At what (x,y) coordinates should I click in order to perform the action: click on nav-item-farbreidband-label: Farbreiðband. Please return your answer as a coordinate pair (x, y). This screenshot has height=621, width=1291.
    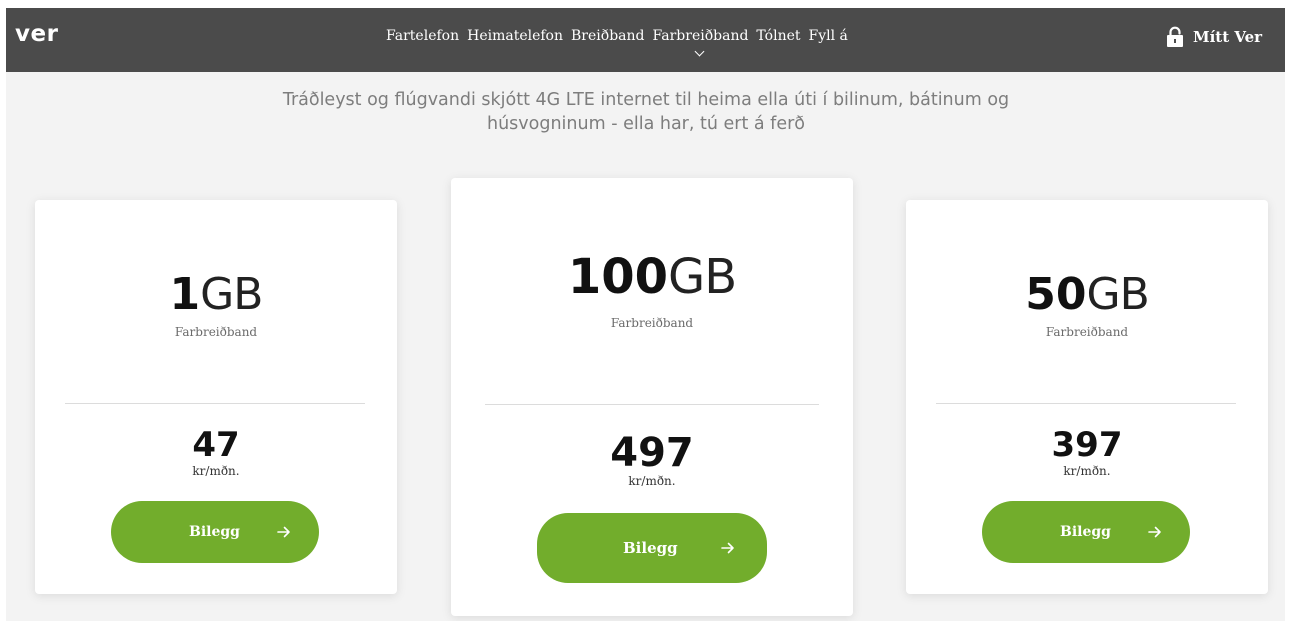
    Looking at the image, I should click on (700, 36).